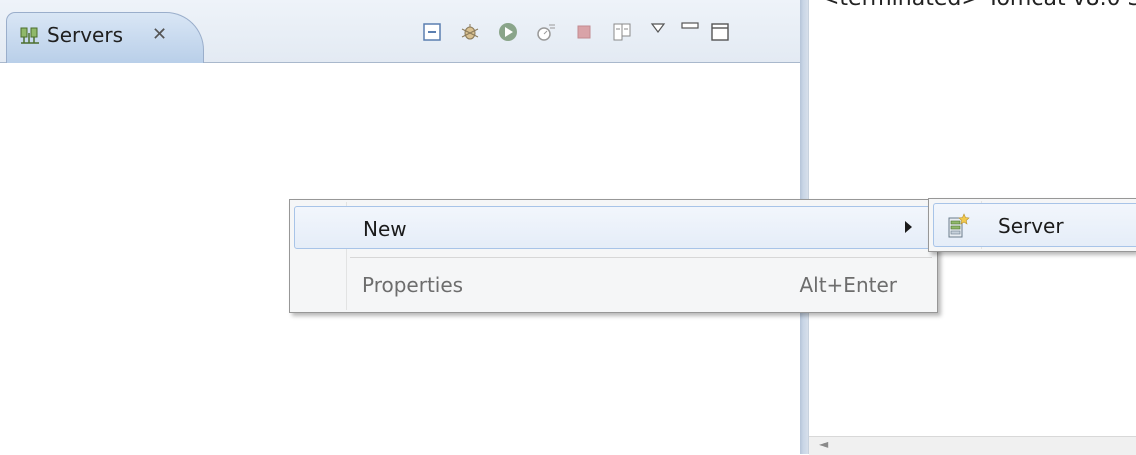 This screenshot has height=455, width=1136. What do you see at coordinates (403, 31) in the screenshot?
I see `view-tab-strip: Servers ✕` at bounding box center [403, 31].